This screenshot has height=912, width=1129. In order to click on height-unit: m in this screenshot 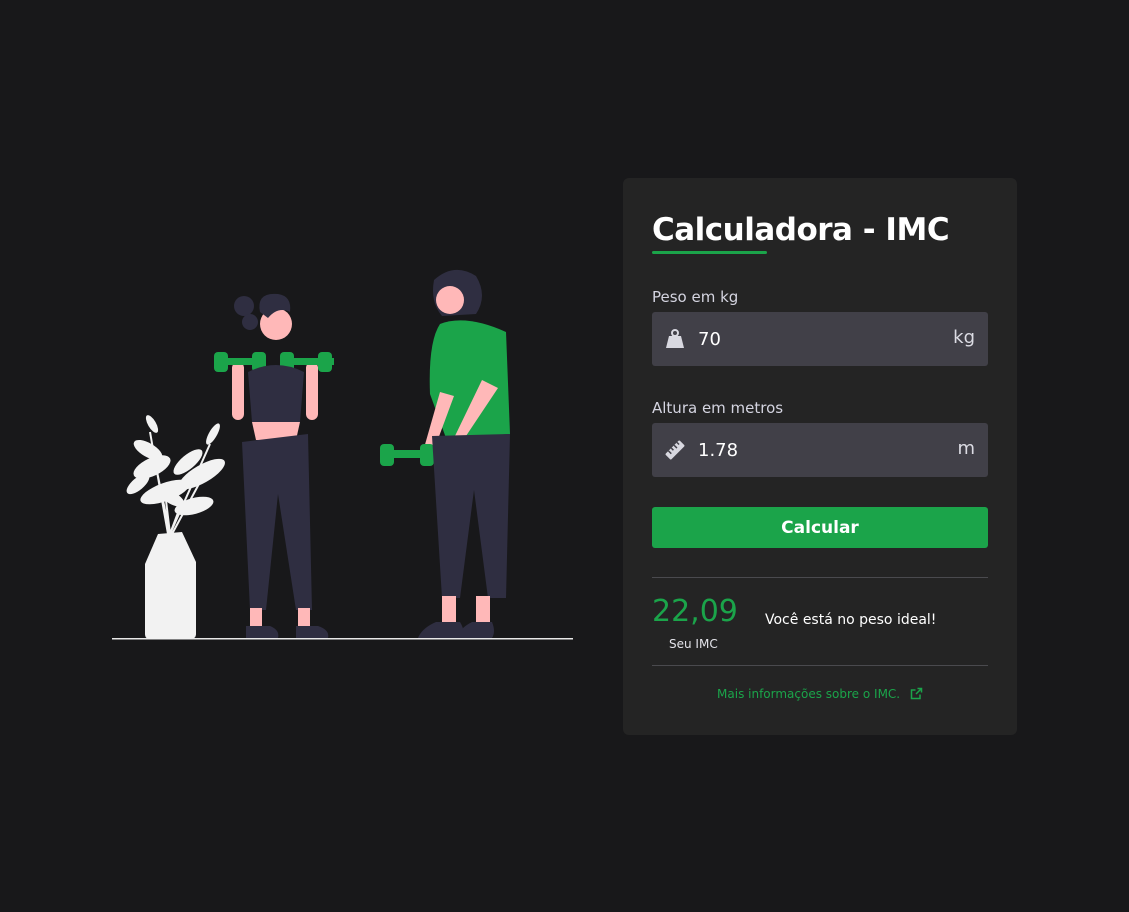, I will do `click(966, 448)`.